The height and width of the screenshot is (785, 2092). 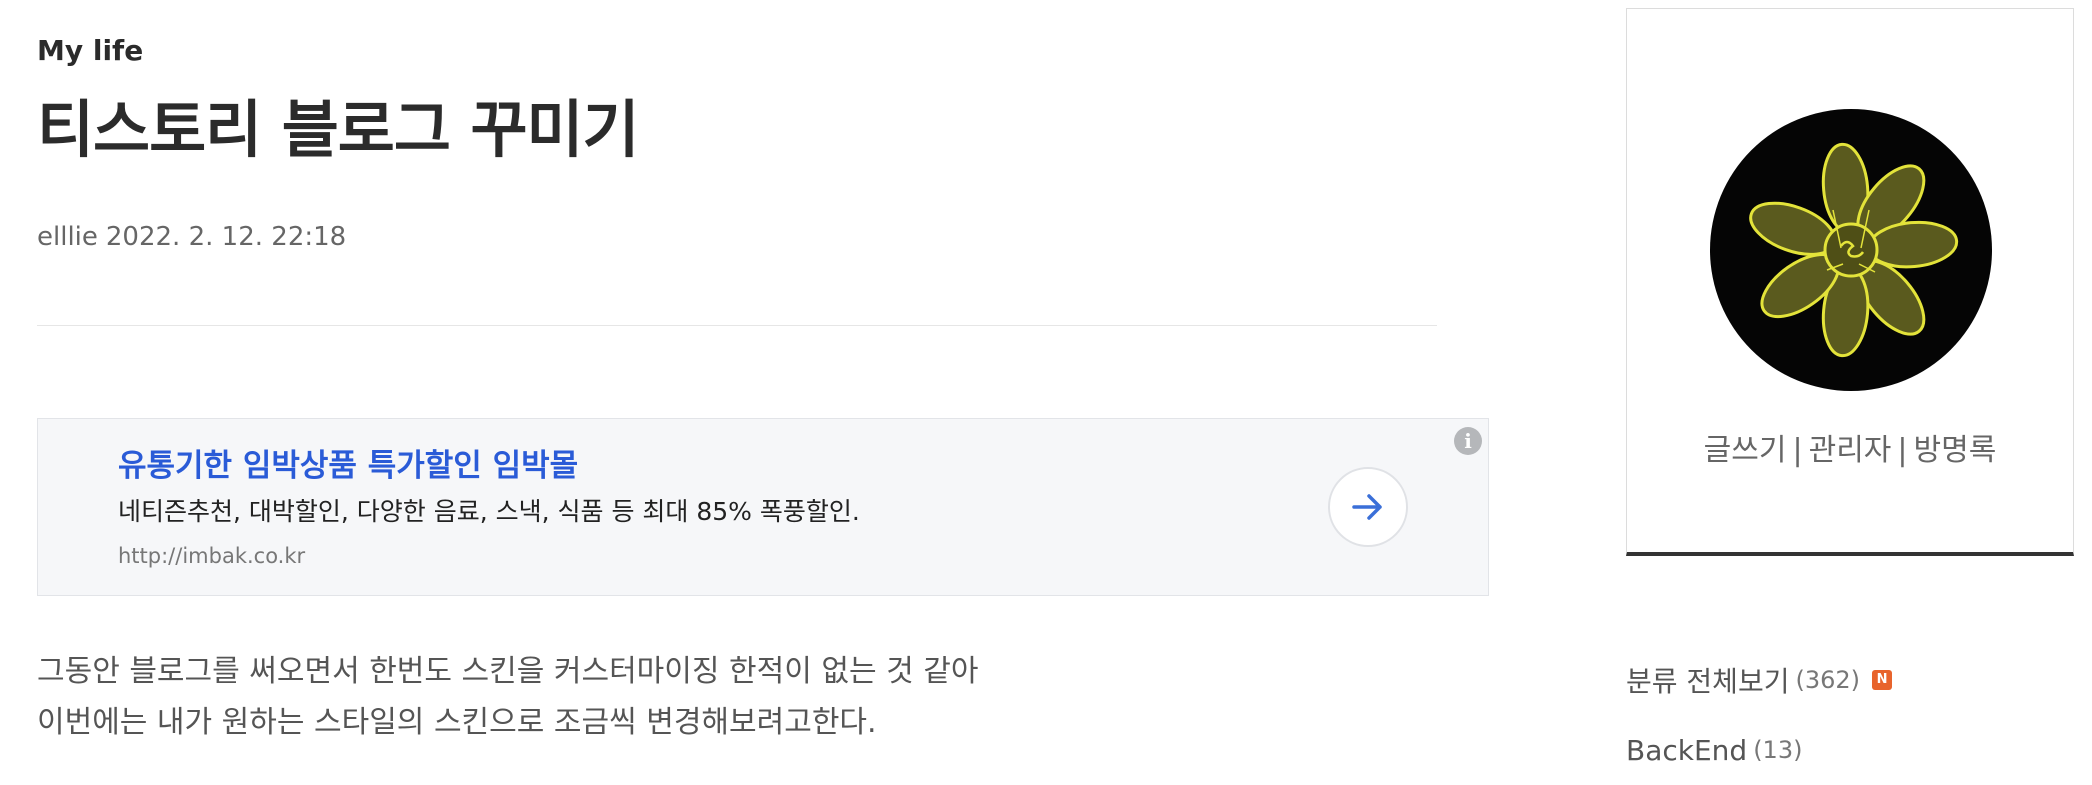 What do you see at coordinates (737, 325) in the screenshot?
I see `title-divider` at bounding box center [737, 325].